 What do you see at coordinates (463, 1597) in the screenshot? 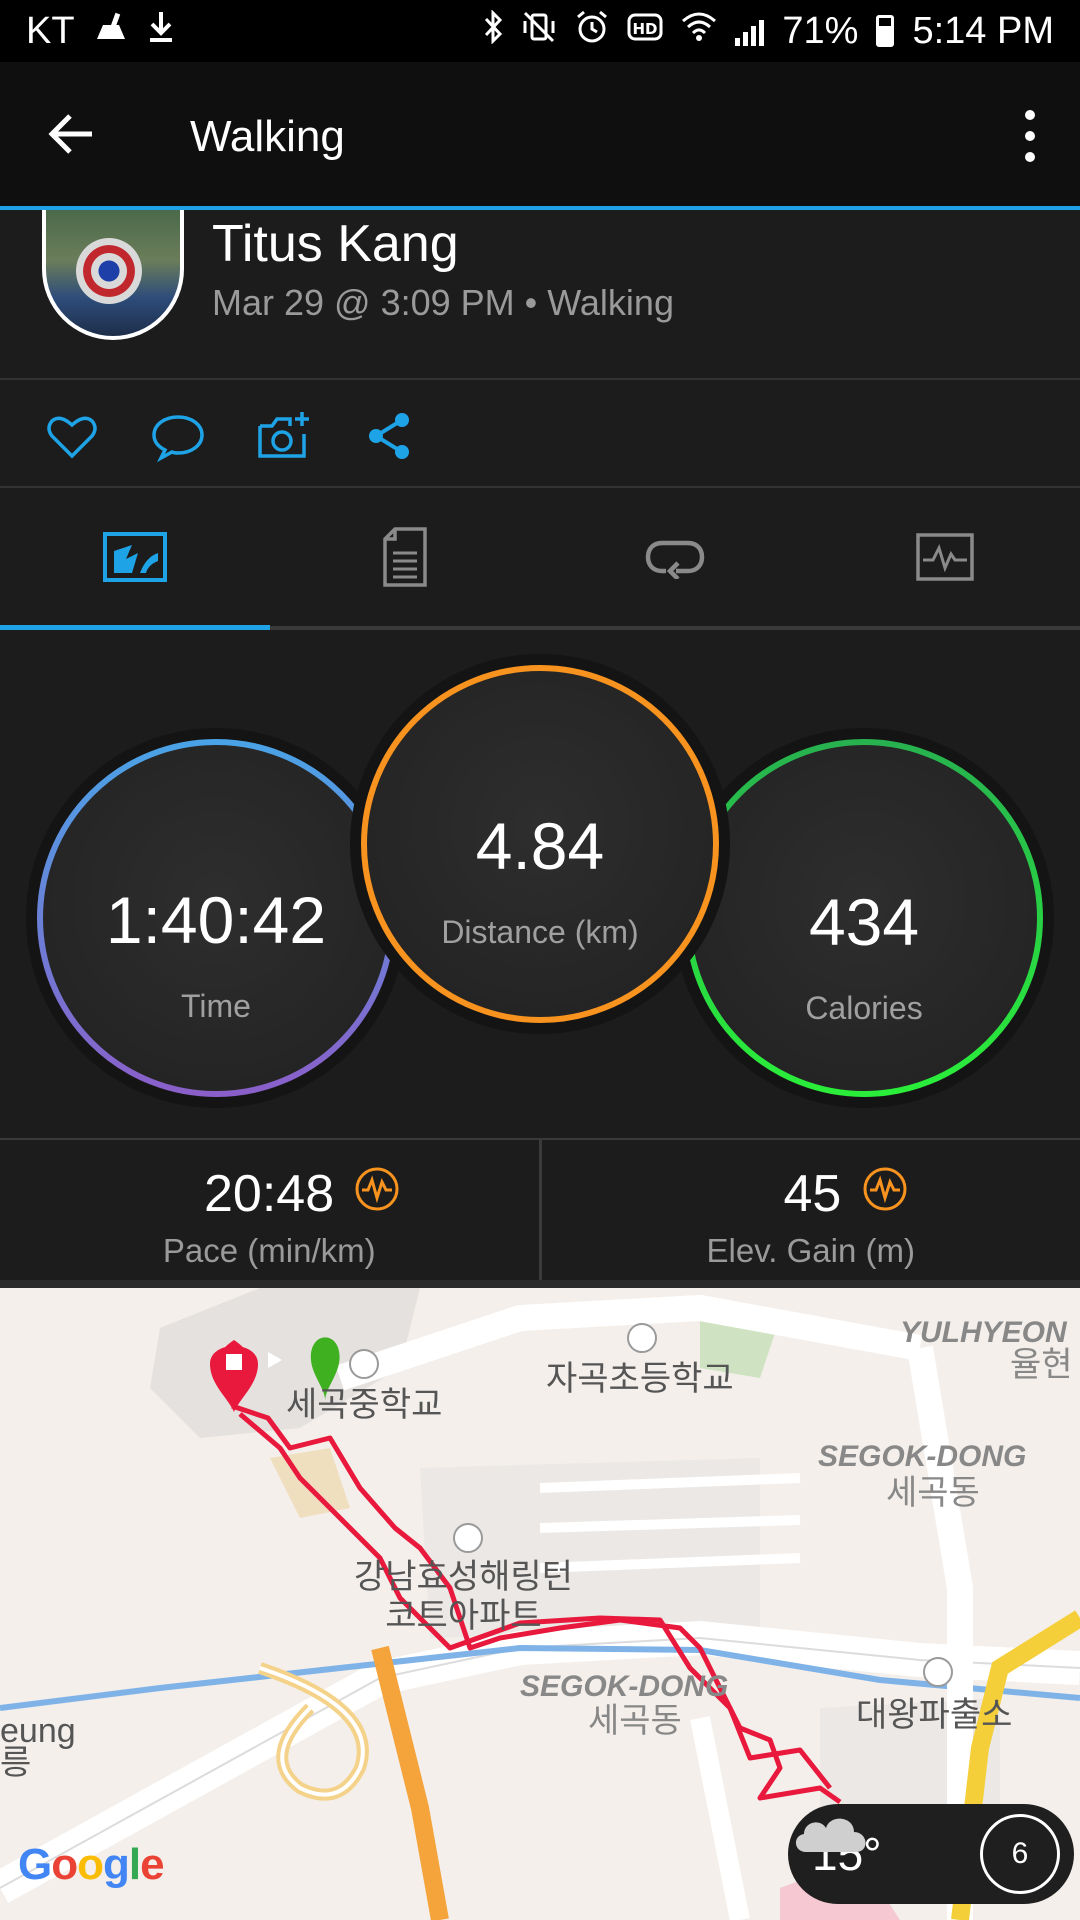
I see `map-label-apt: 강남효성해링턴 코트아파트` at bounding box center [463, 1597].